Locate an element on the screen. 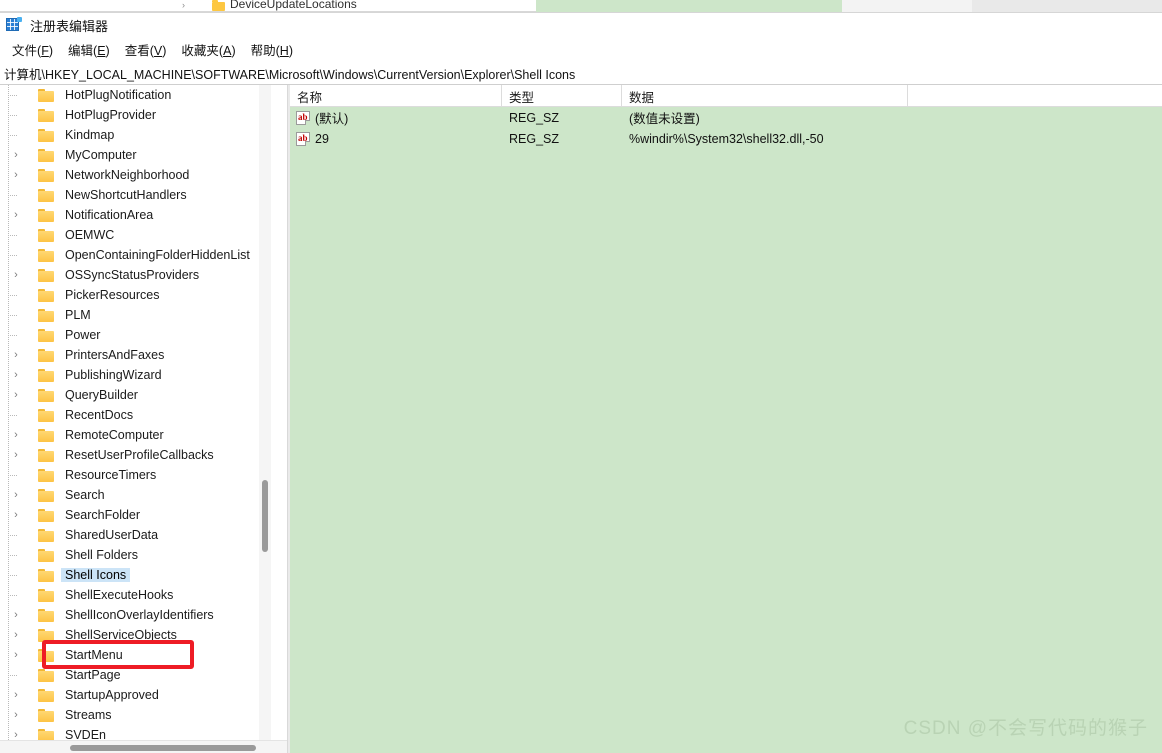 This screenshot has width=1162, height=753. tree-horizontal-scroll-thumb is located at coordinates (163, 748).